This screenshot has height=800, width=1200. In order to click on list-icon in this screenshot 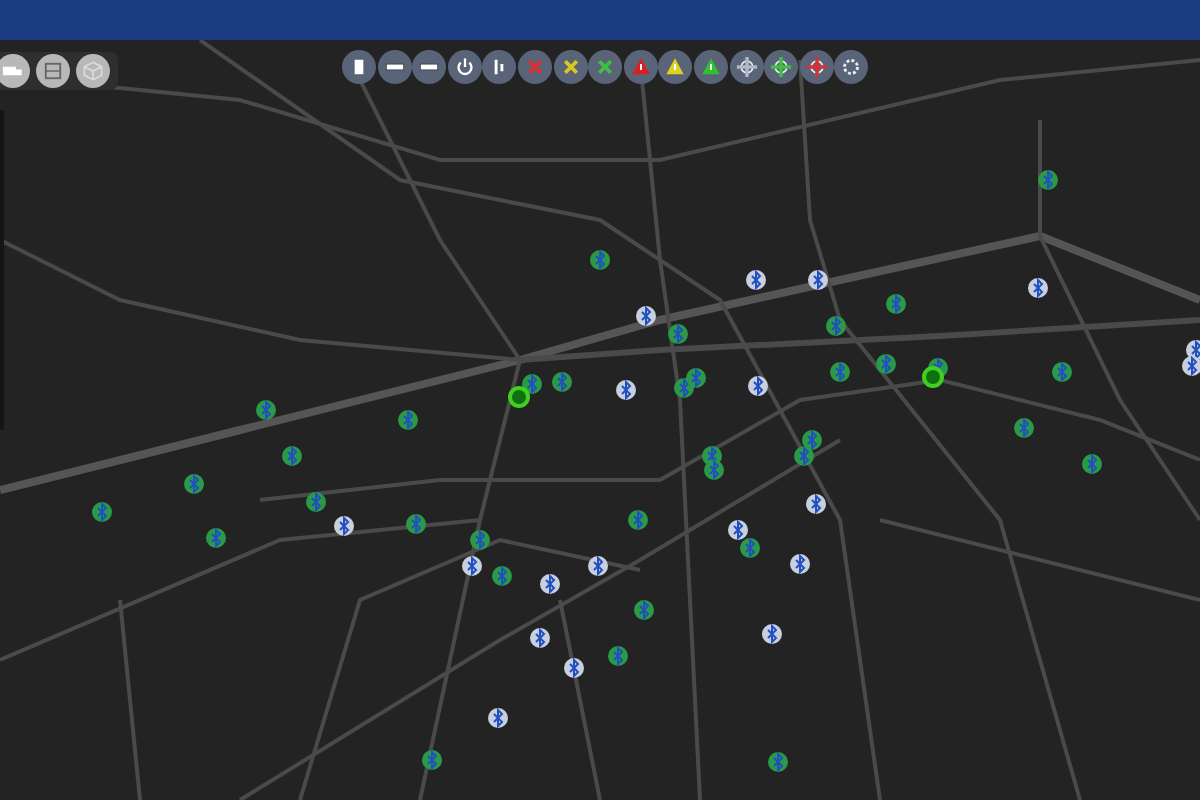, I will do `click(53, 71)`.